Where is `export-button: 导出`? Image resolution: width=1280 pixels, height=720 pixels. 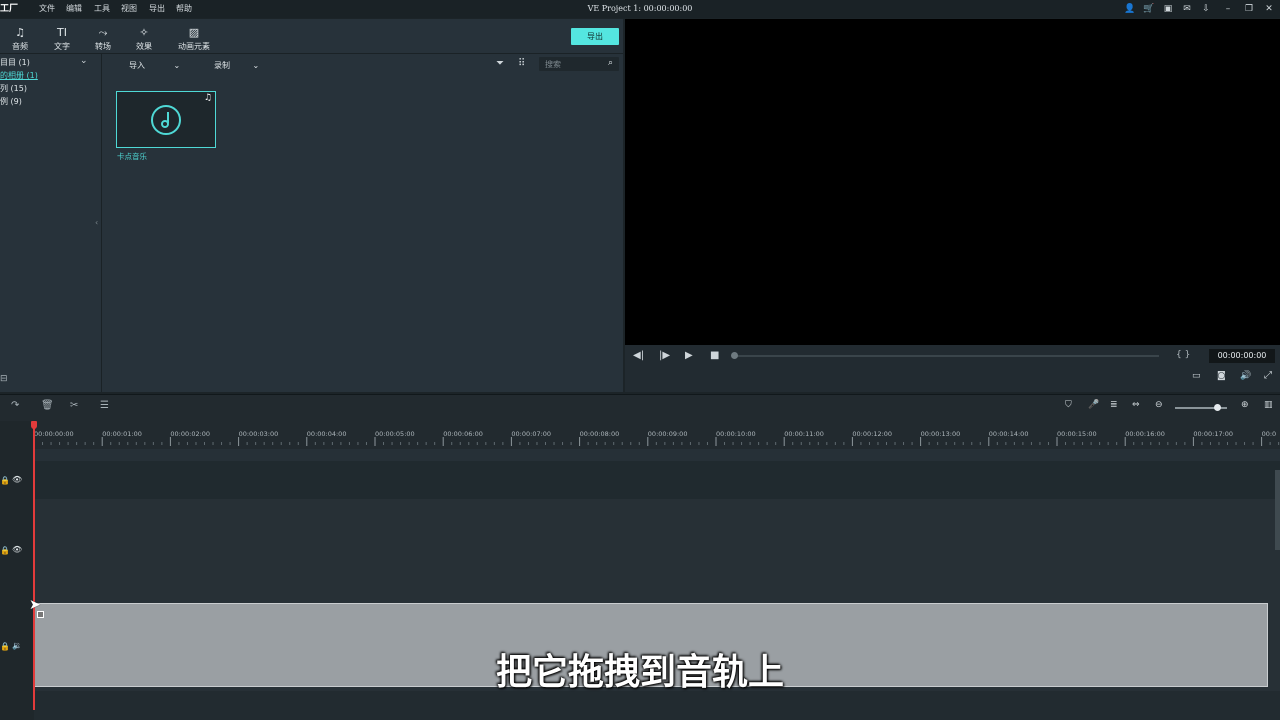 export-button: 导出 is located at coordinates (595, 36).